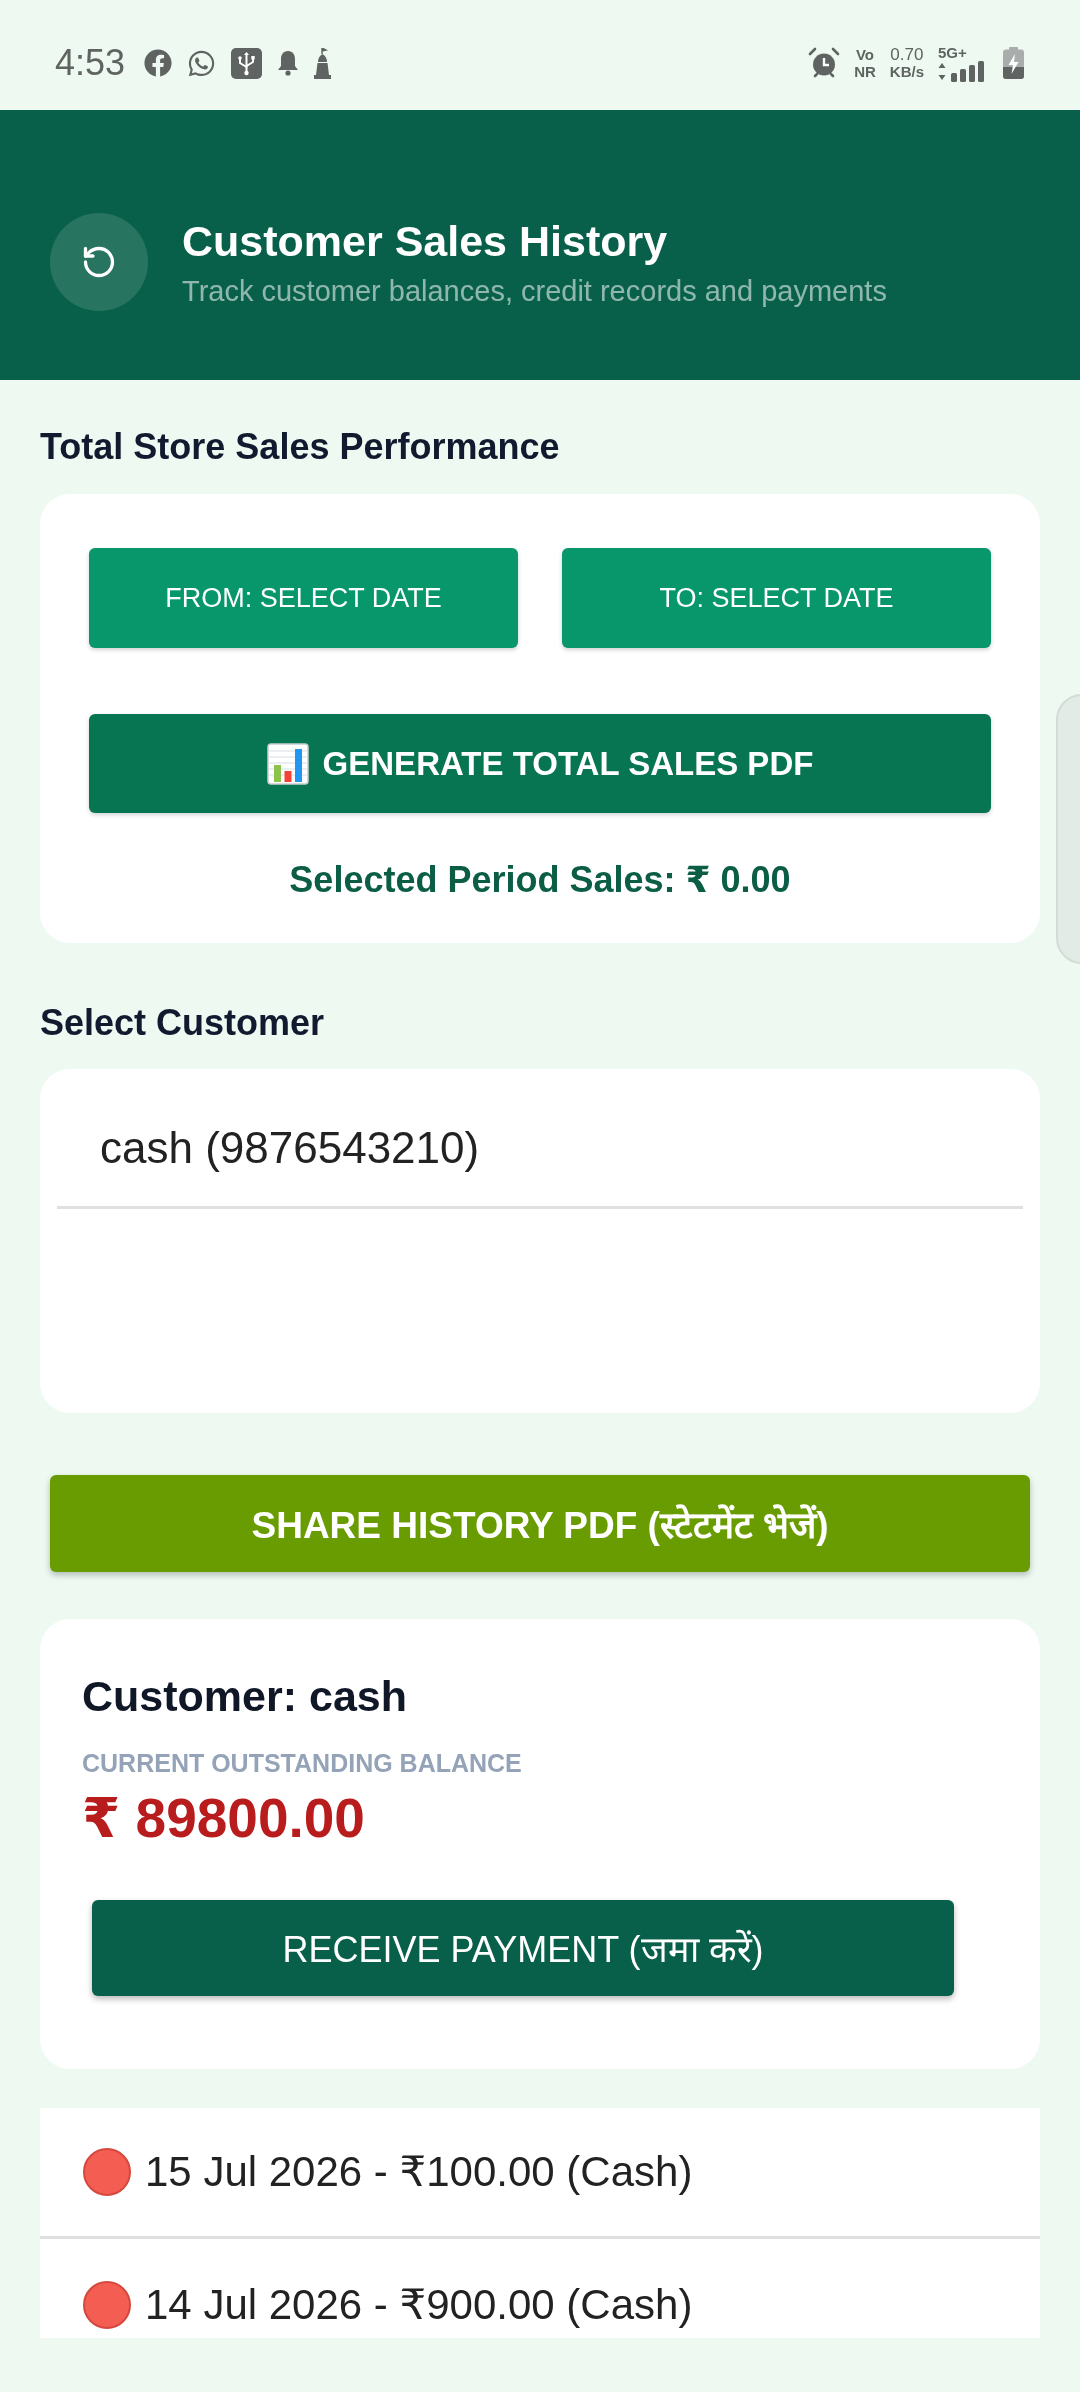  Describe the element at coordinates (824, 63) in the screenshot. I see `alarm-clock-icon` at that location.